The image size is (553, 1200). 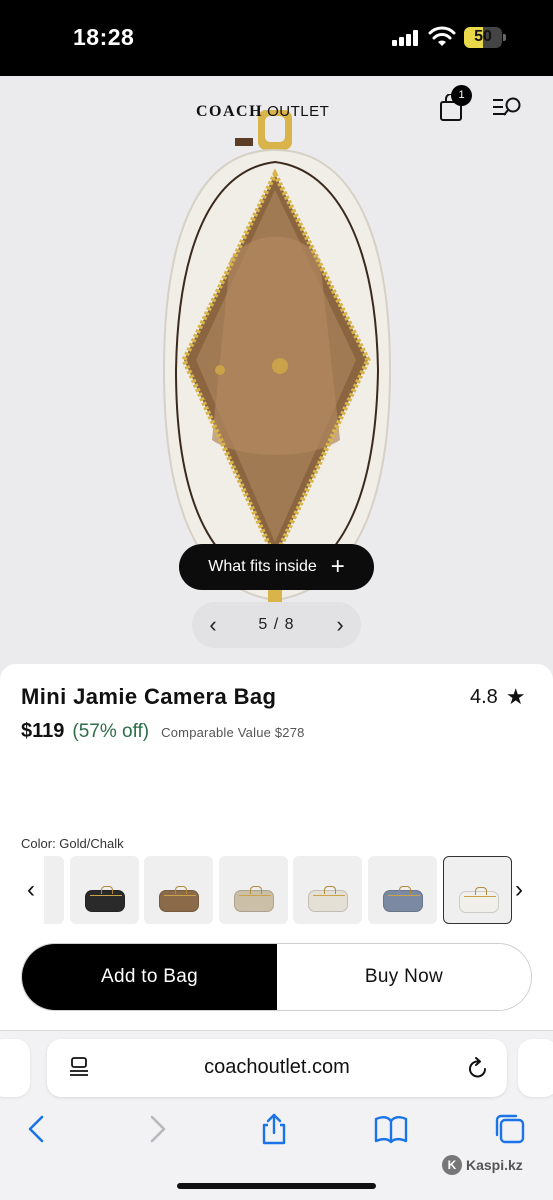 I want to click on previous-tab-preview, so click(x=15, y=1068).